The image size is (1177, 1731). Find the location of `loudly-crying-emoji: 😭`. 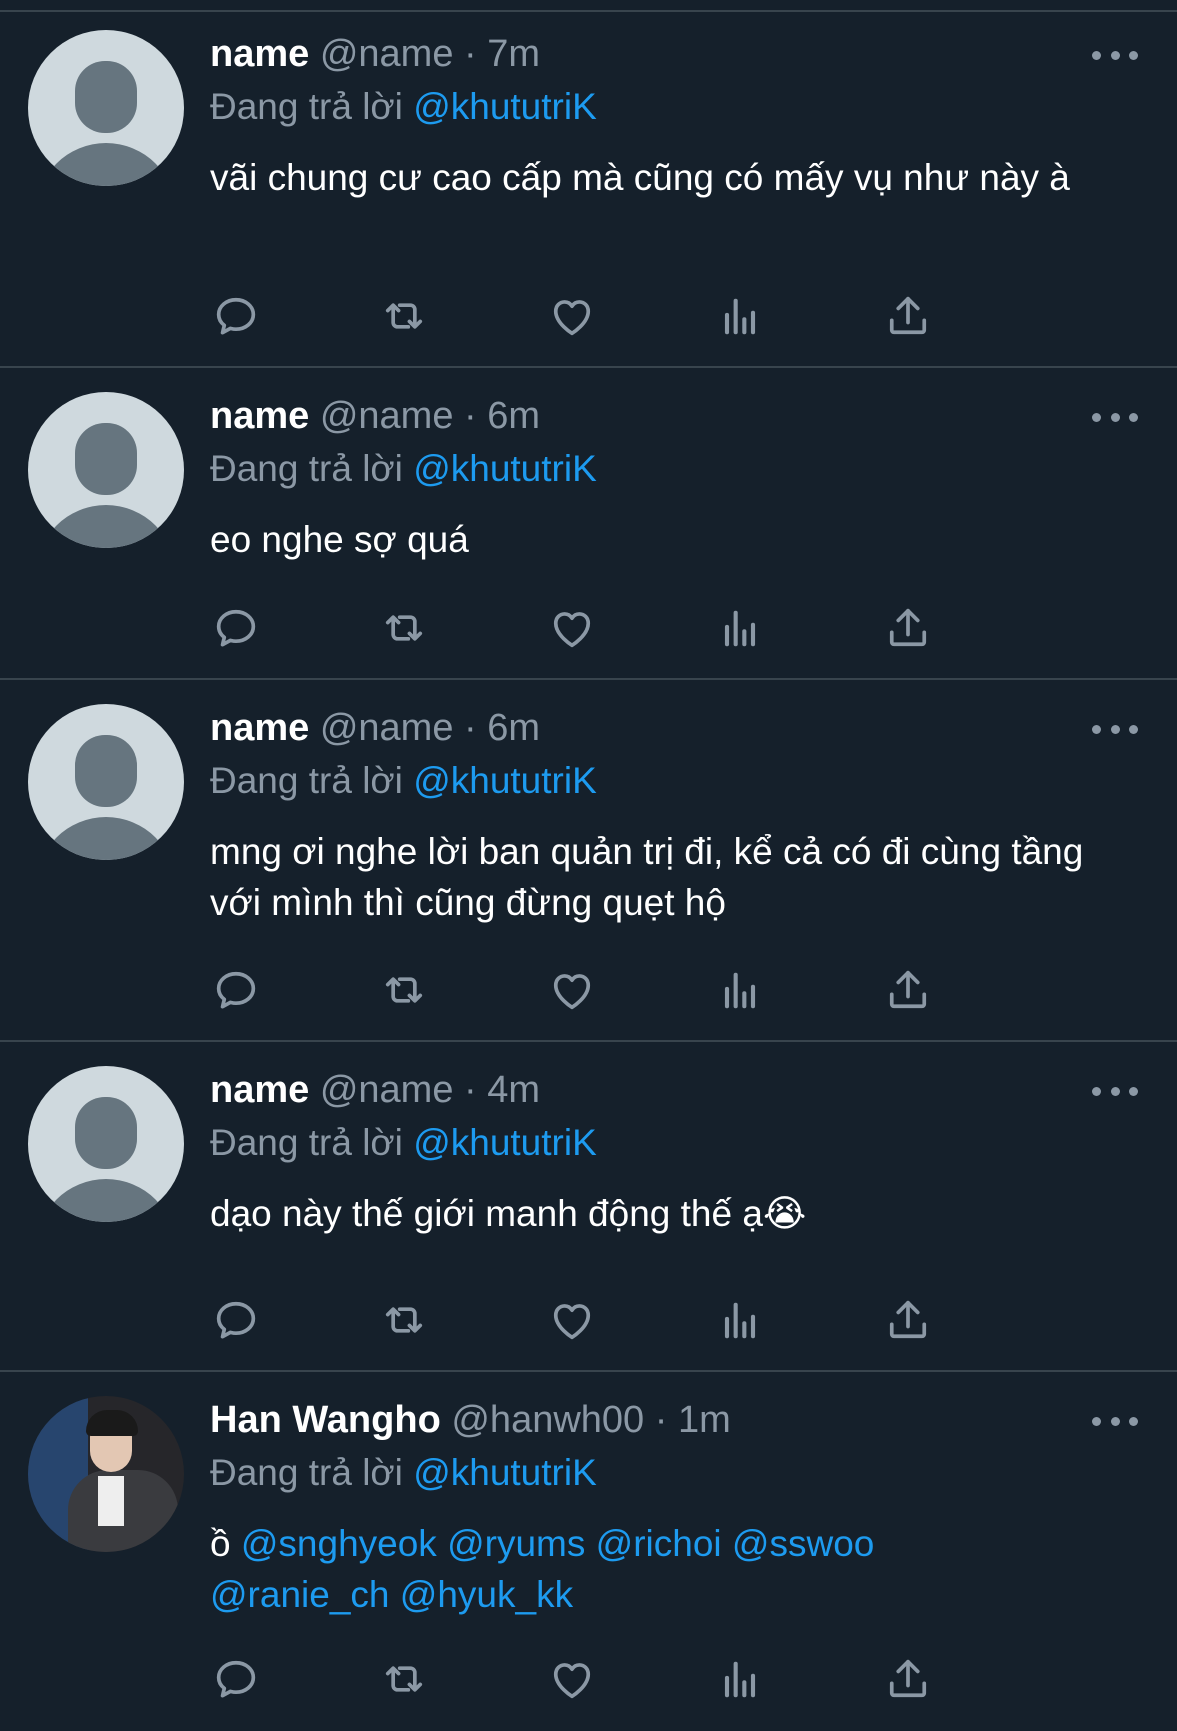

loudly-crying-emoji: 😭 is located at coordinates (784, 1213).